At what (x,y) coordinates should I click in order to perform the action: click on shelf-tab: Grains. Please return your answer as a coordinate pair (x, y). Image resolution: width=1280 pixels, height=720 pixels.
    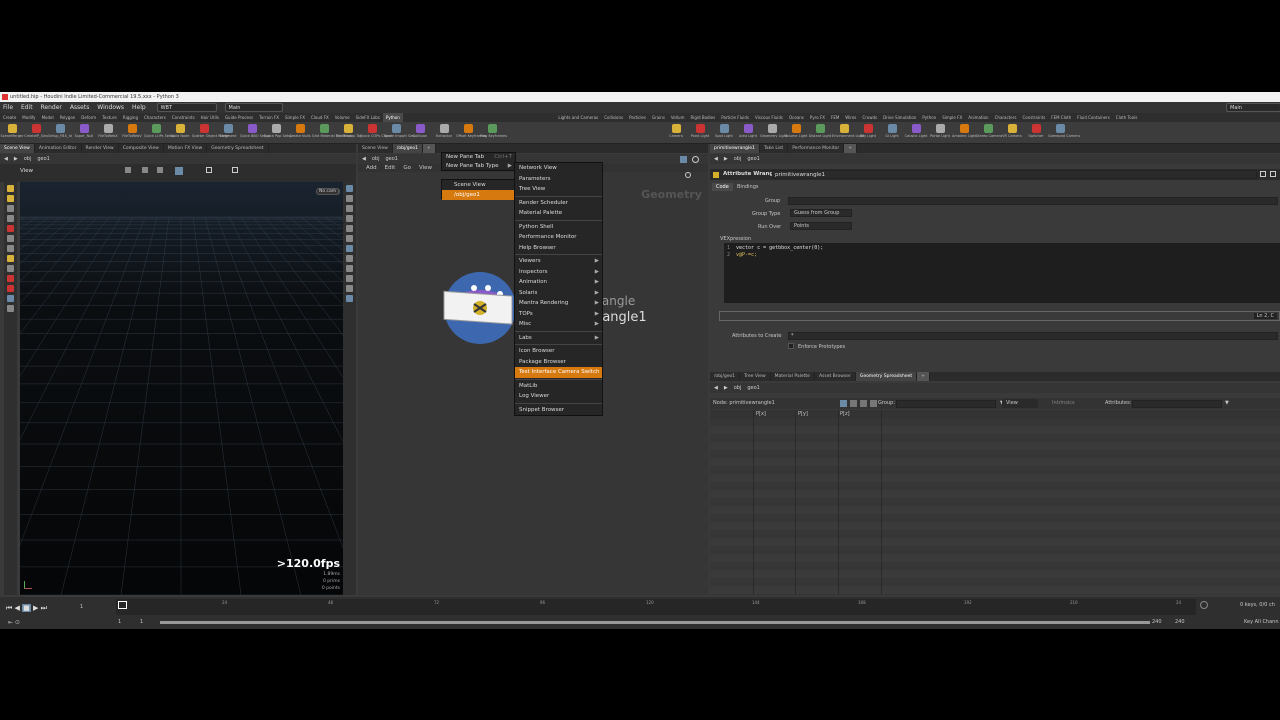
    Looking at the image, I should click on (658, 117).